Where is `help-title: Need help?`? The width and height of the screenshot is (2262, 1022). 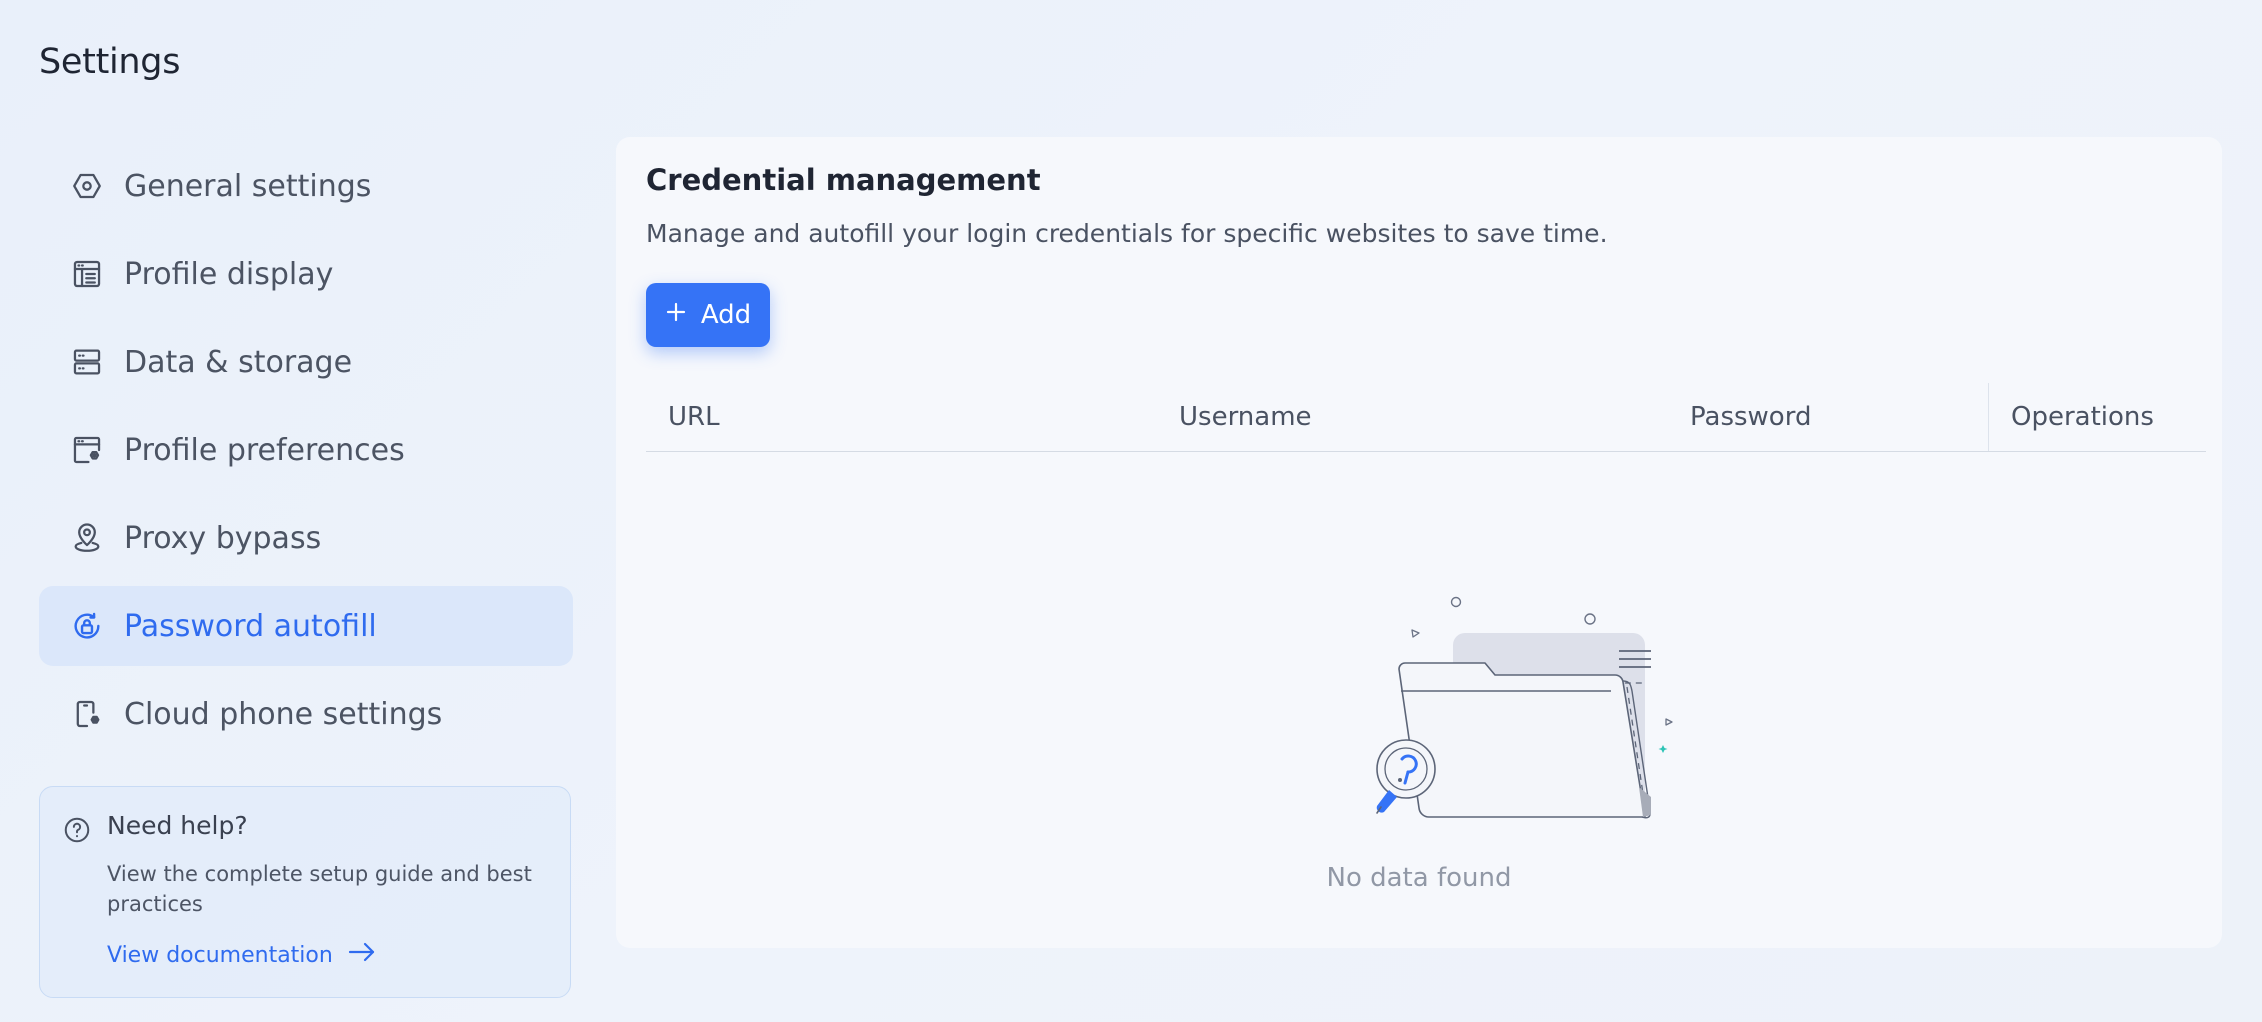 help-title: Need help? is located at coordinates (177, 825).